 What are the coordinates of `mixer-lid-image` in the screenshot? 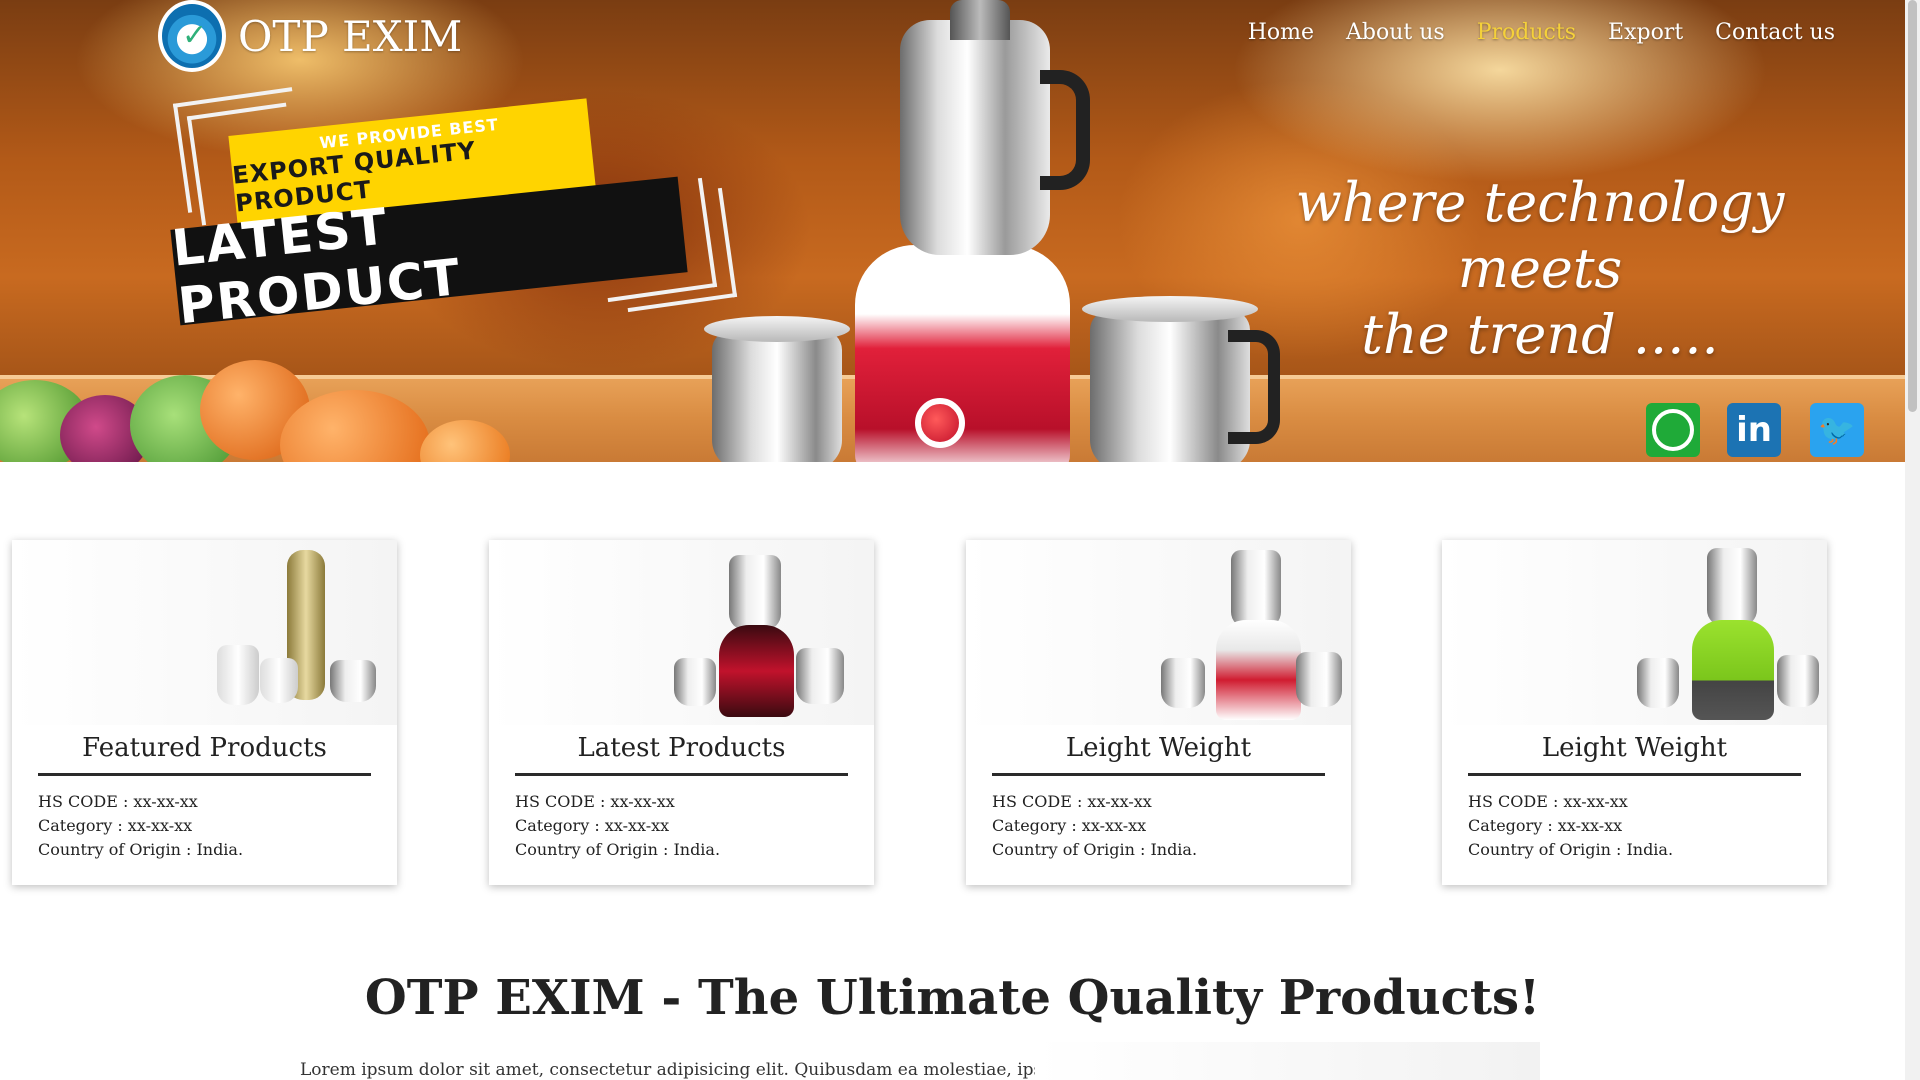 It's located at (980, 20).